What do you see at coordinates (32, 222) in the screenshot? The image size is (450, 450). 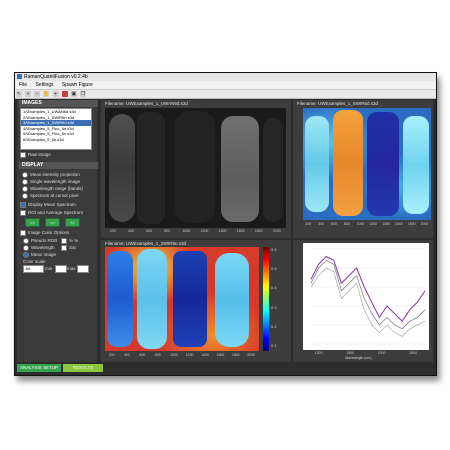 I see `prev-button: <<` at bounding box center [32, 222].